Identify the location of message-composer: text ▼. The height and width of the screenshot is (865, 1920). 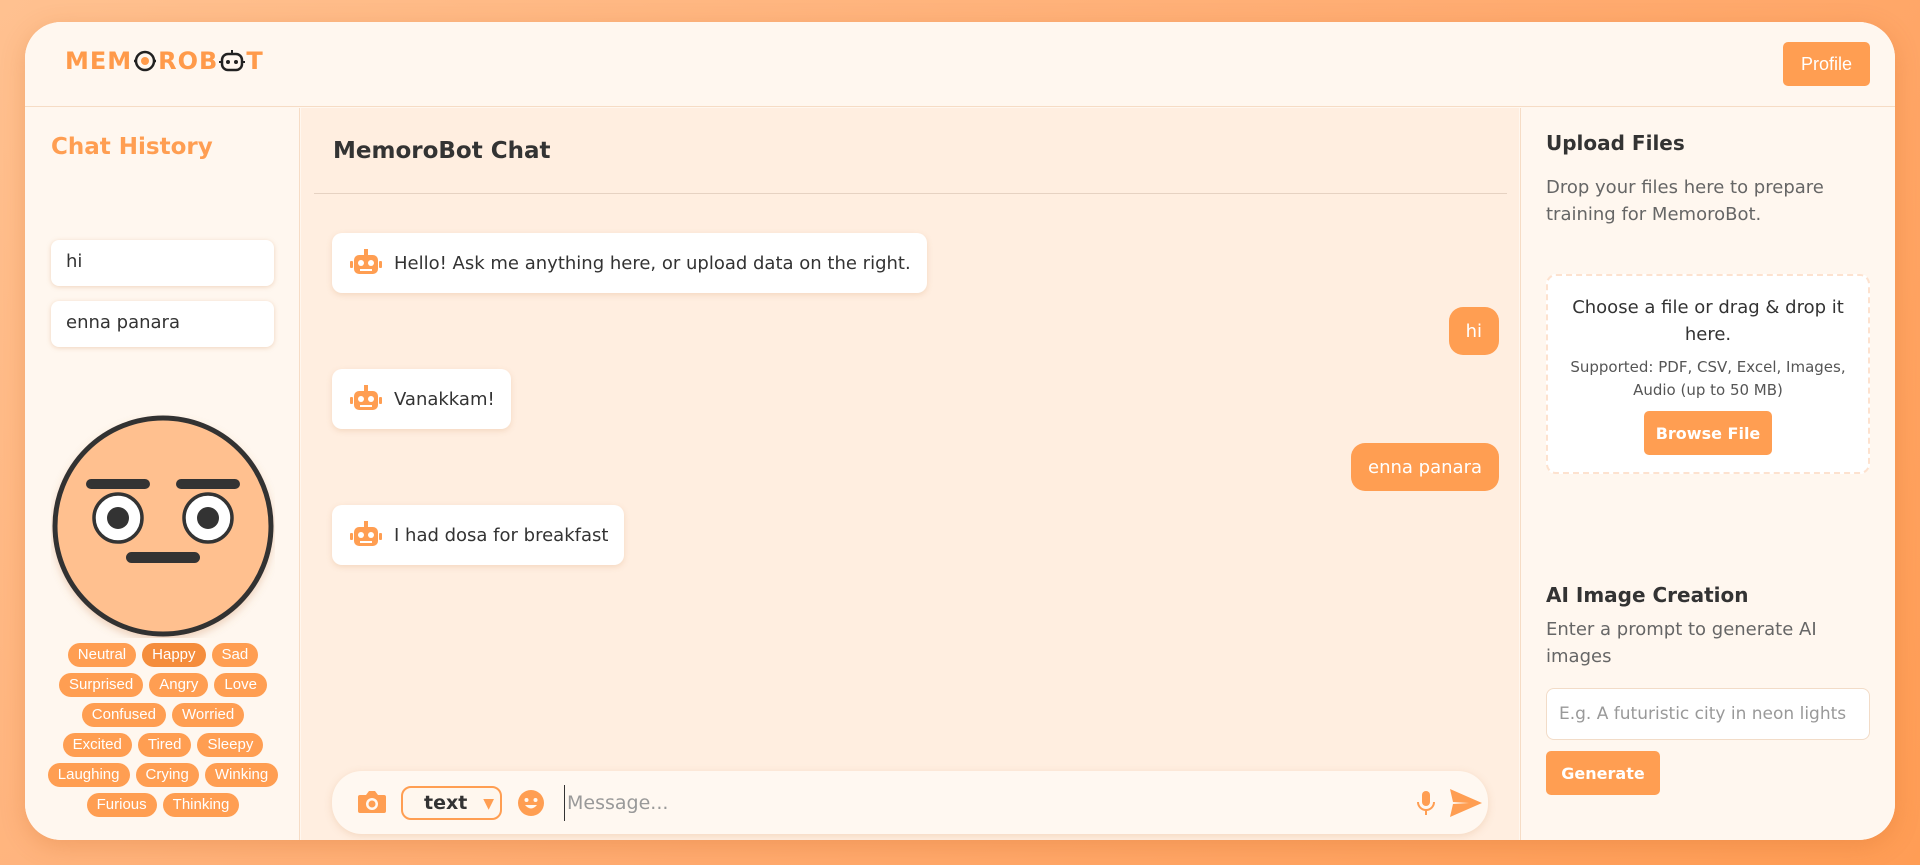
(910, 802).